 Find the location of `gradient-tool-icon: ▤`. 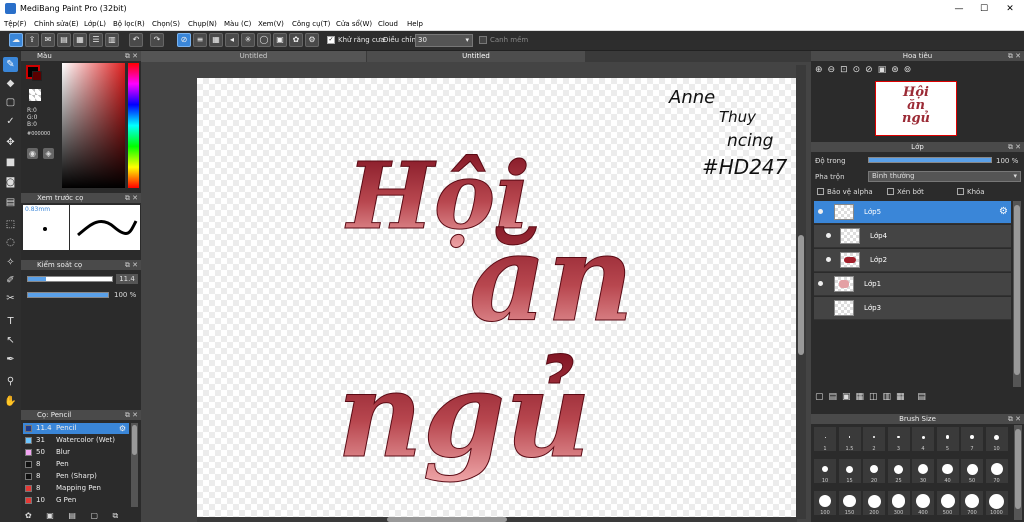

gradient-tool-icon: ▤ is located at coordinates (10, 202).